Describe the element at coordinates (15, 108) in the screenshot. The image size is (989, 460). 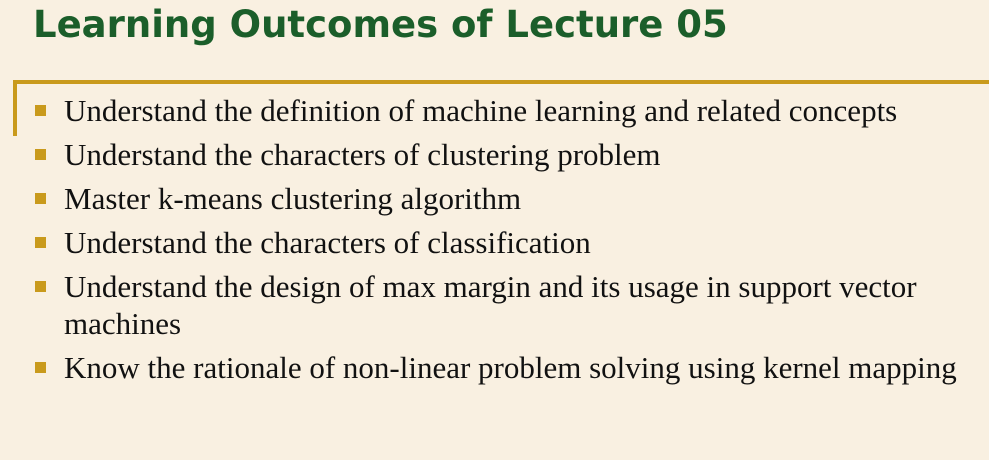
I see `accent-bar` at that location.